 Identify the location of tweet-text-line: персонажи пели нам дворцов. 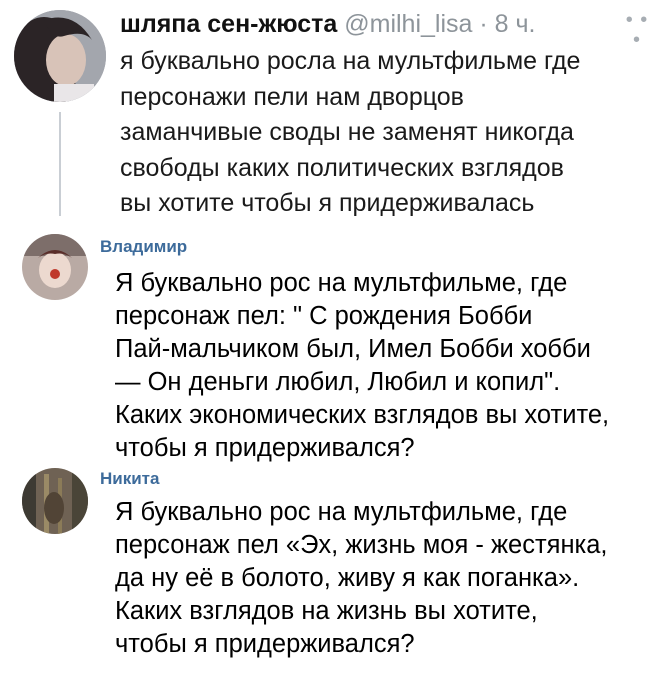
(292, 96).